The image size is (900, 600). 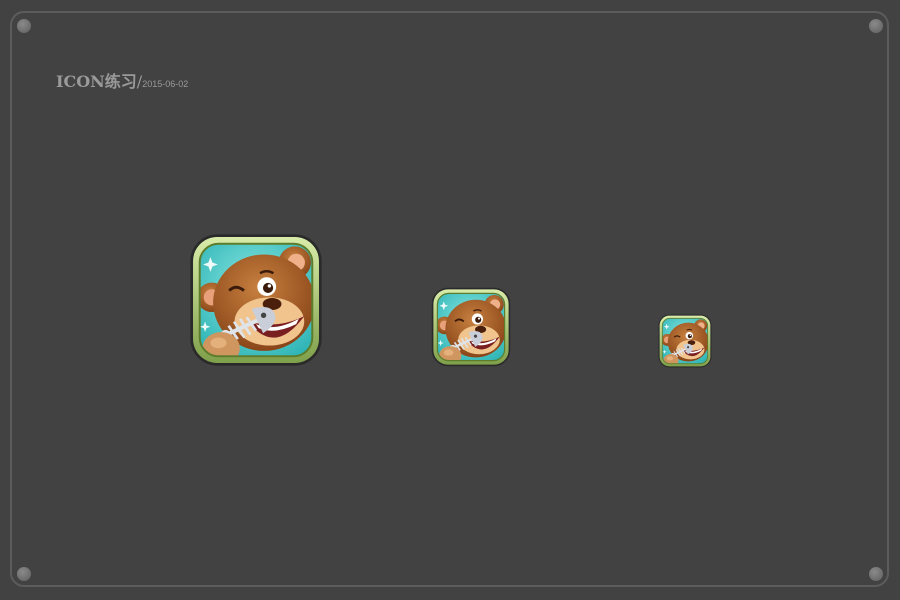 I want to click on heading-date: 2015-06-02, so click(x=165, y=84).